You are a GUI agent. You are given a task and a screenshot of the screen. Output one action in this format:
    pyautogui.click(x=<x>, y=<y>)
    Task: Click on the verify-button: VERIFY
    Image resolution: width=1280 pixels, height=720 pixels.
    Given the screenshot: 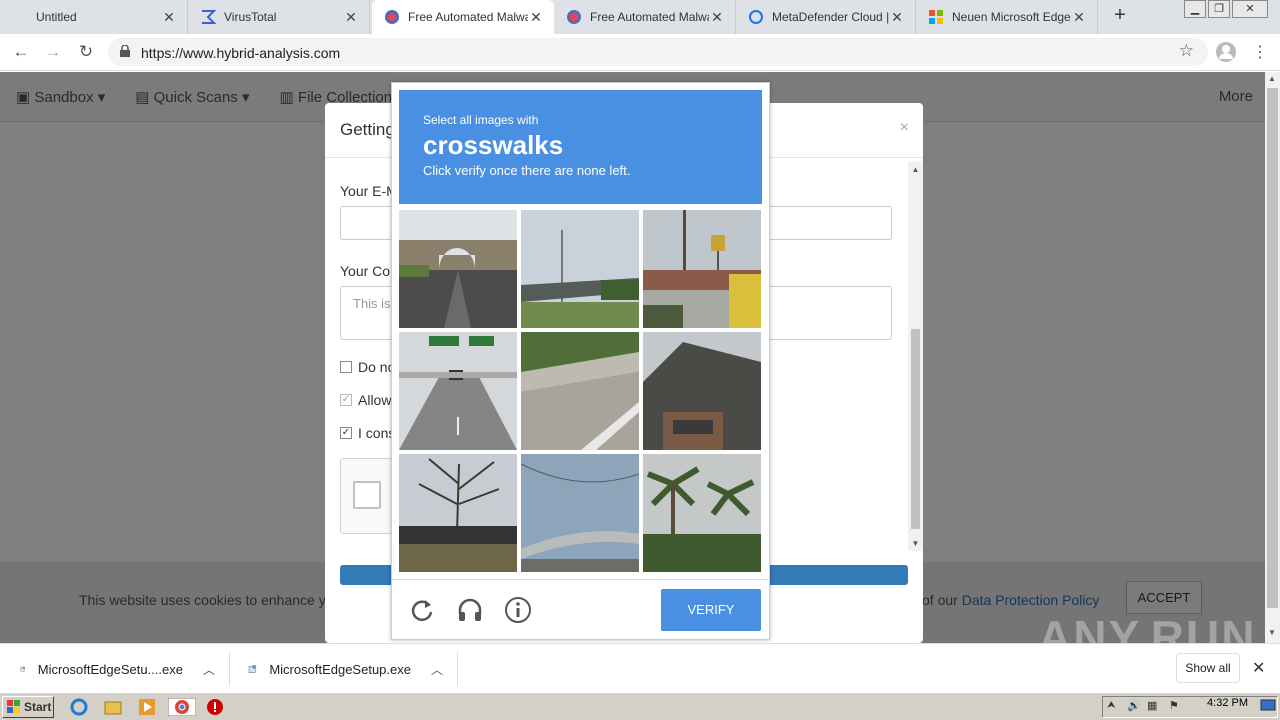 What is the action you would take?
    pyautogui.click(x=711, y=610)
    